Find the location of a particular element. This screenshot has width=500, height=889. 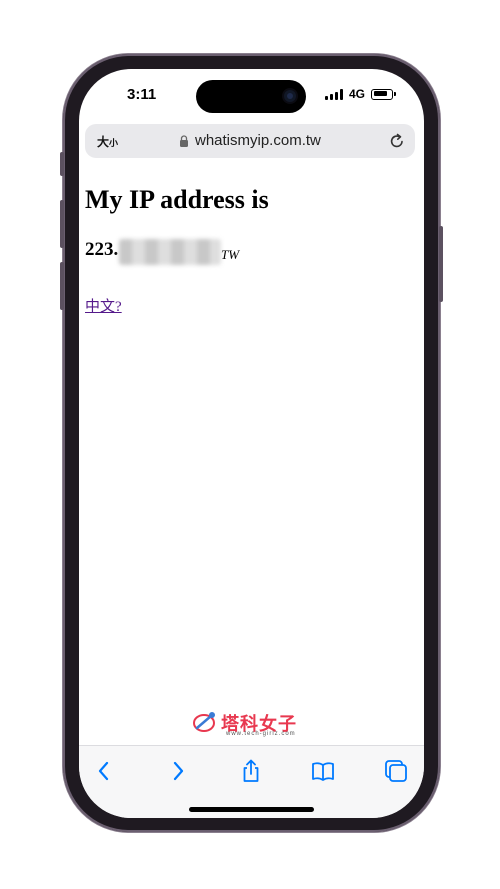

watermark-subtitle: www.tech-girlz.com is located at coordinates (261, 734).